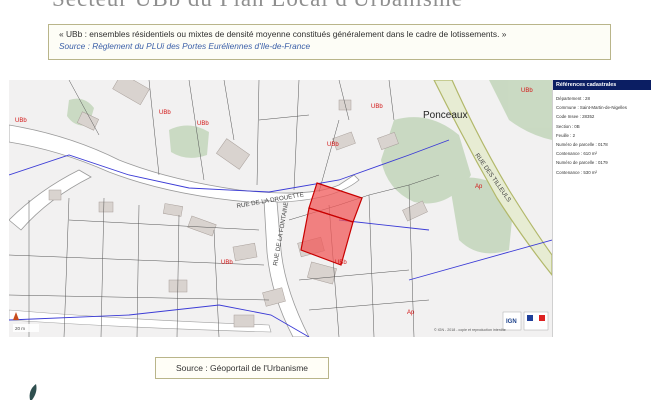  What do you see at coordinates (573, 98) in the screenshot?
I see `reference-row: Département : 28` at bounding box center [573, 98].